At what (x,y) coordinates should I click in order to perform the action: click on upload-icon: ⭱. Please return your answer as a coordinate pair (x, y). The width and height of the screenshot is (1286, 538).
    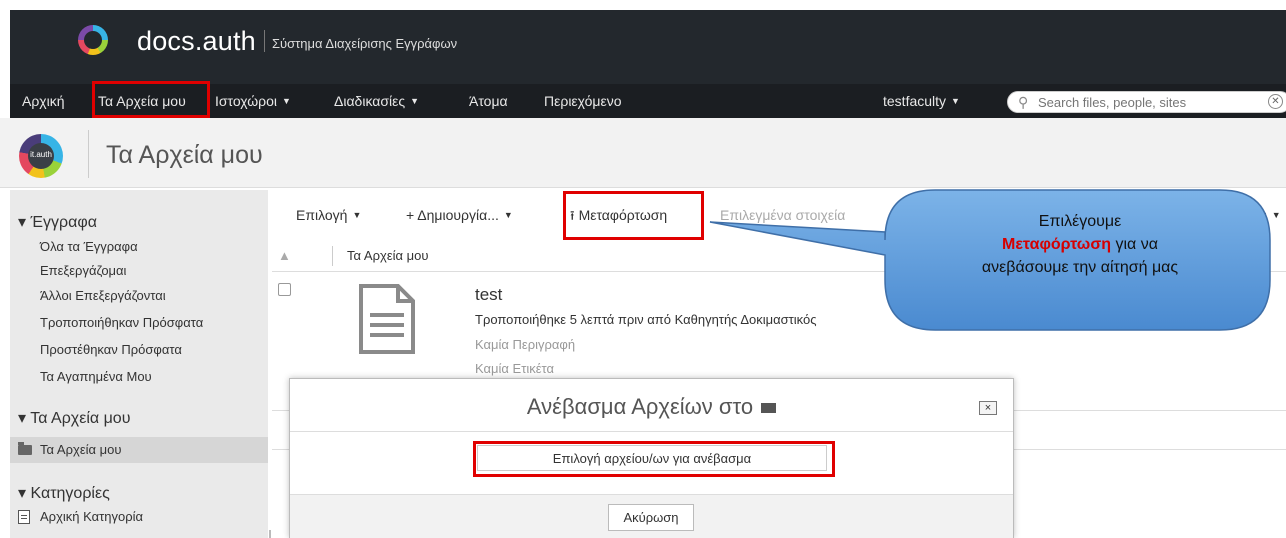
    Looking at the image, I should click on (572, 215).